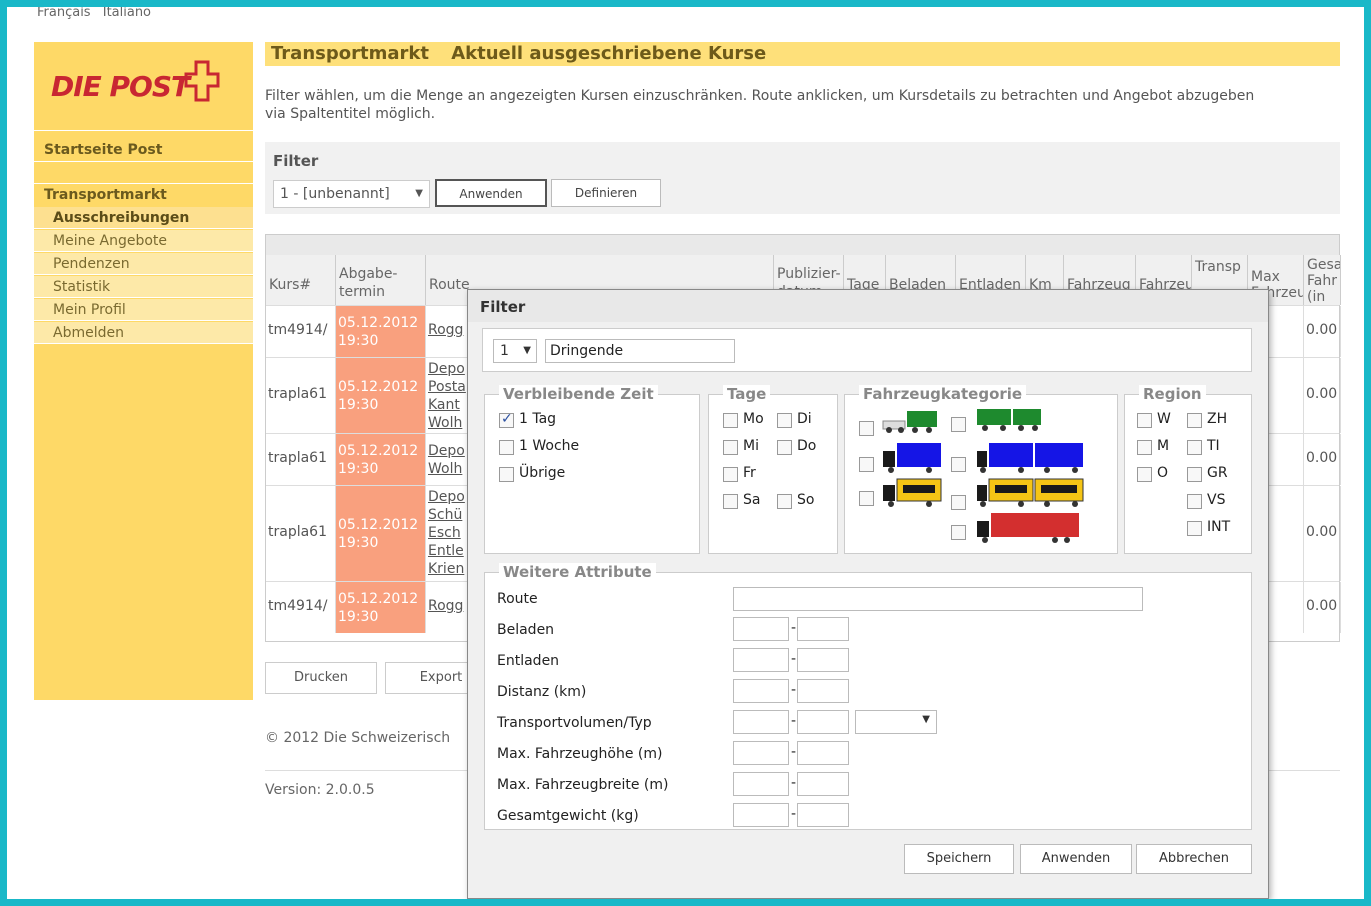  What do you see at coordinates (784, 420) in the screenshot?
I see `checkbox-di` at bounding box center [784, 420].